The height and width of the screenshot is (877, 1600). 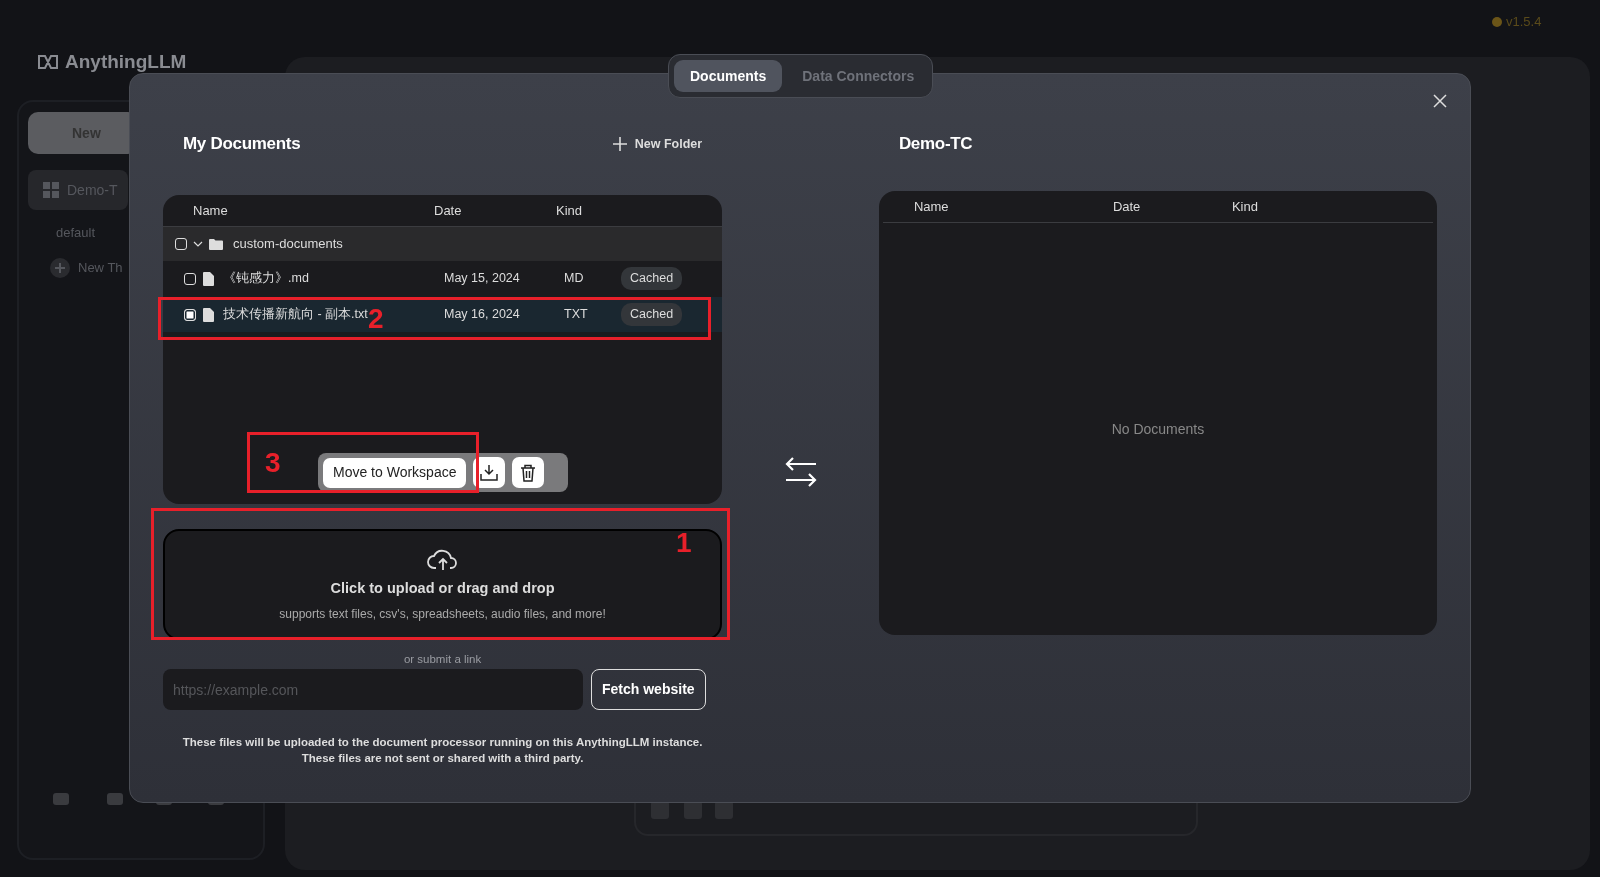 I want to click on brand-name: AnythingLLM, so click(x=126, y=62).